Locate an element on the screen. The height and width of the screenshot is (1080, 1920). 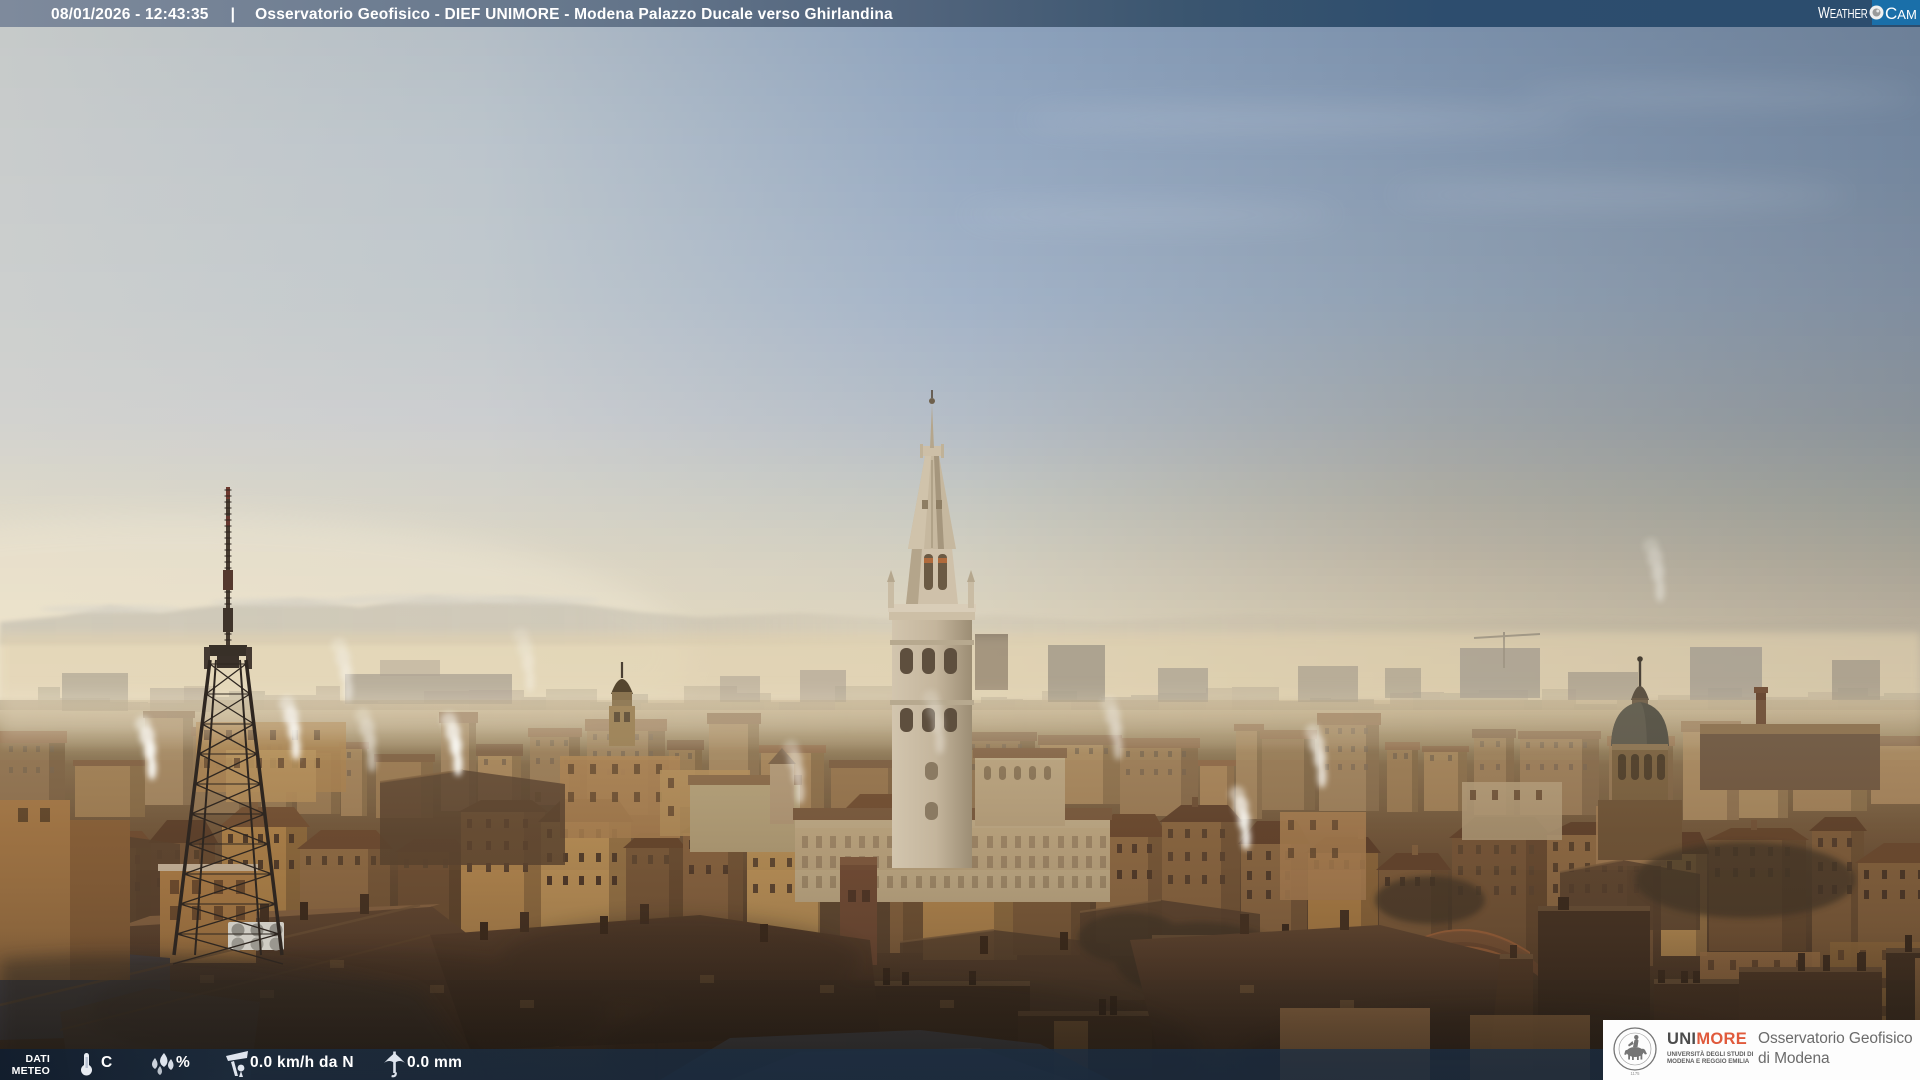
svg-text: 1175 is located at coordinates (1635, 1073).